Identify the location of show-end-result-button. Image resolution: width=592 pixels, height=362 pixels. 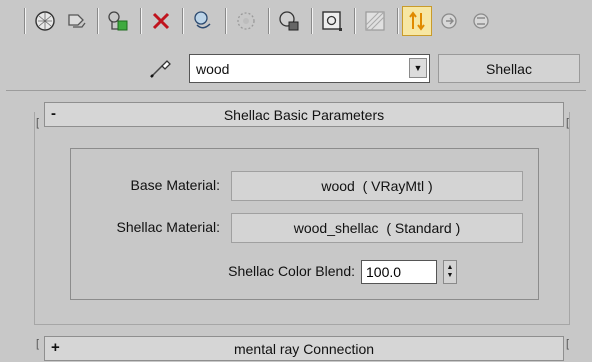
(375, 21).